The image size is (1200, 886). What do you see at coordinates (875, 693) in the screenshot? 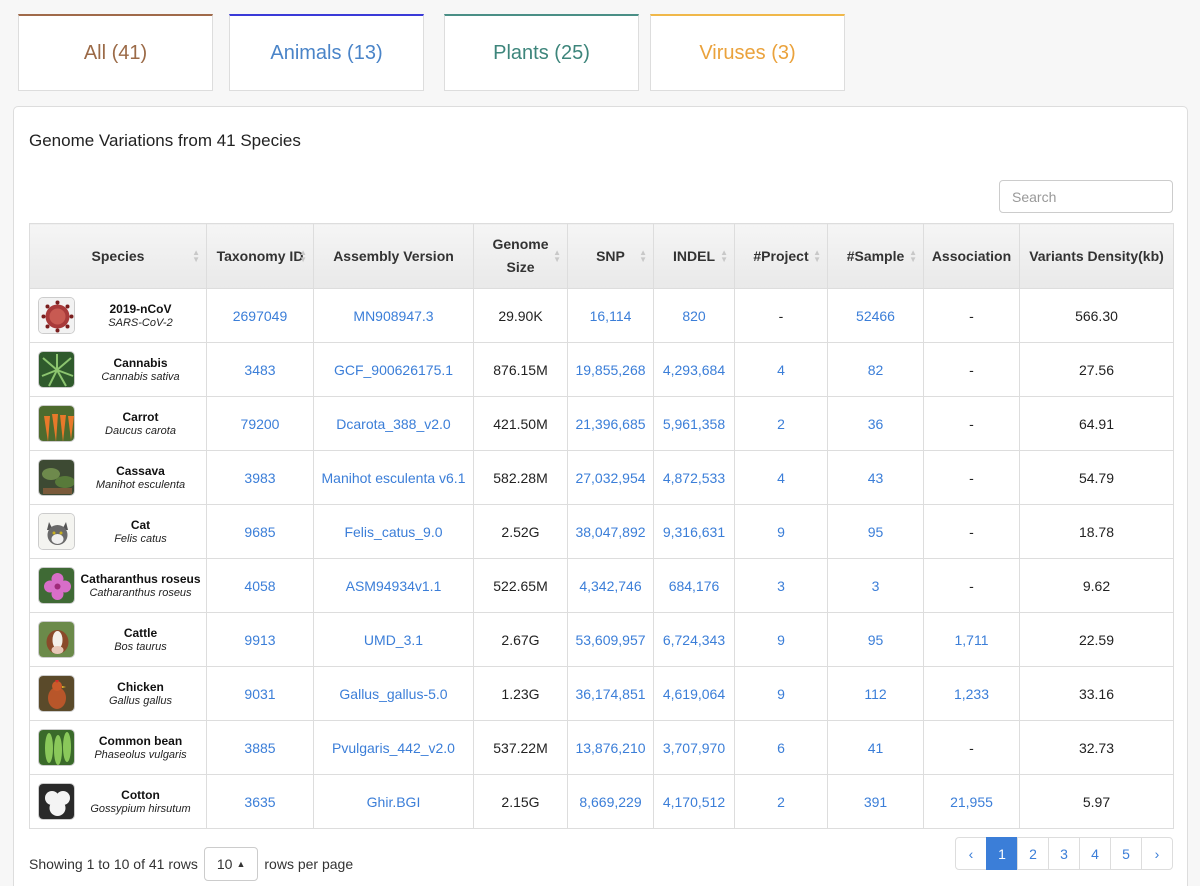
I see `sample-link: 112` at bounding box center [875, 693].